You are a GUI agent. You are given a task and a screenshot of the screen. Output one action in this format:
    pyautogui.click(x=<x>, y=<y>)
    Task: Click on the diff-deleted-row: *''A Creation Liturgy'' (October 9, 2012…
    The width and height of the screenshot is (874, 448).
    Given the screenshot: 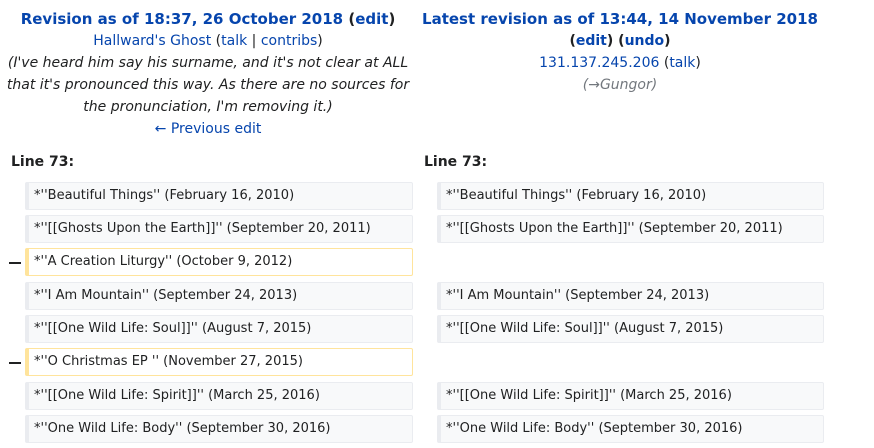 What is the action you would take?
    pyautogui.click(x=219, y=262)
    